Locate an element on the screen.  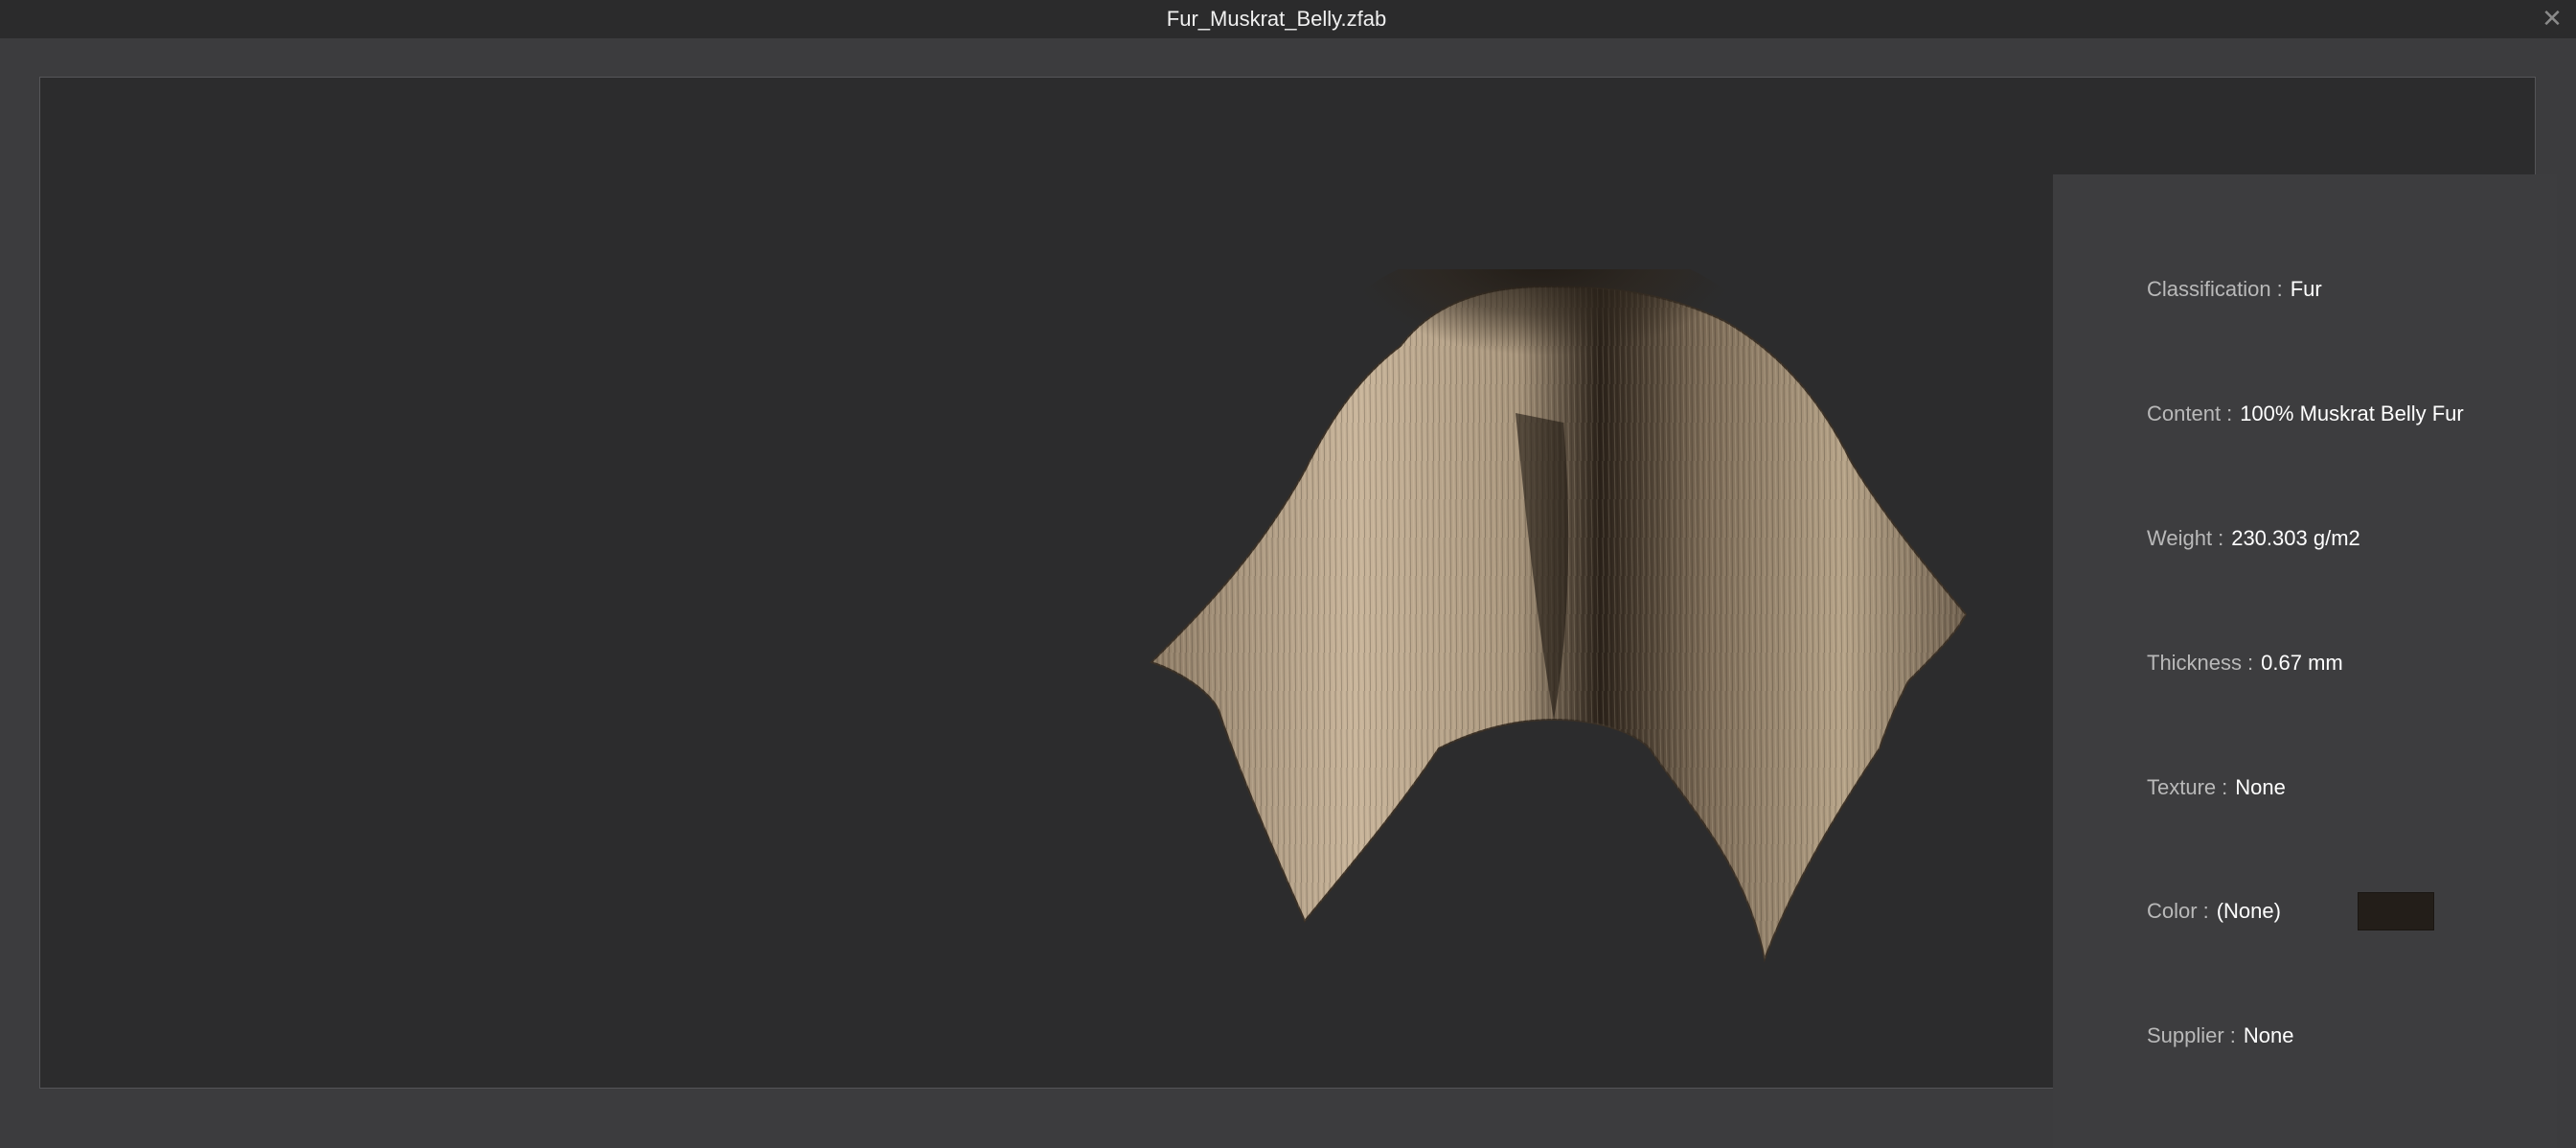
supplier-label: Supplier is located at coordinates (2185, 1035).